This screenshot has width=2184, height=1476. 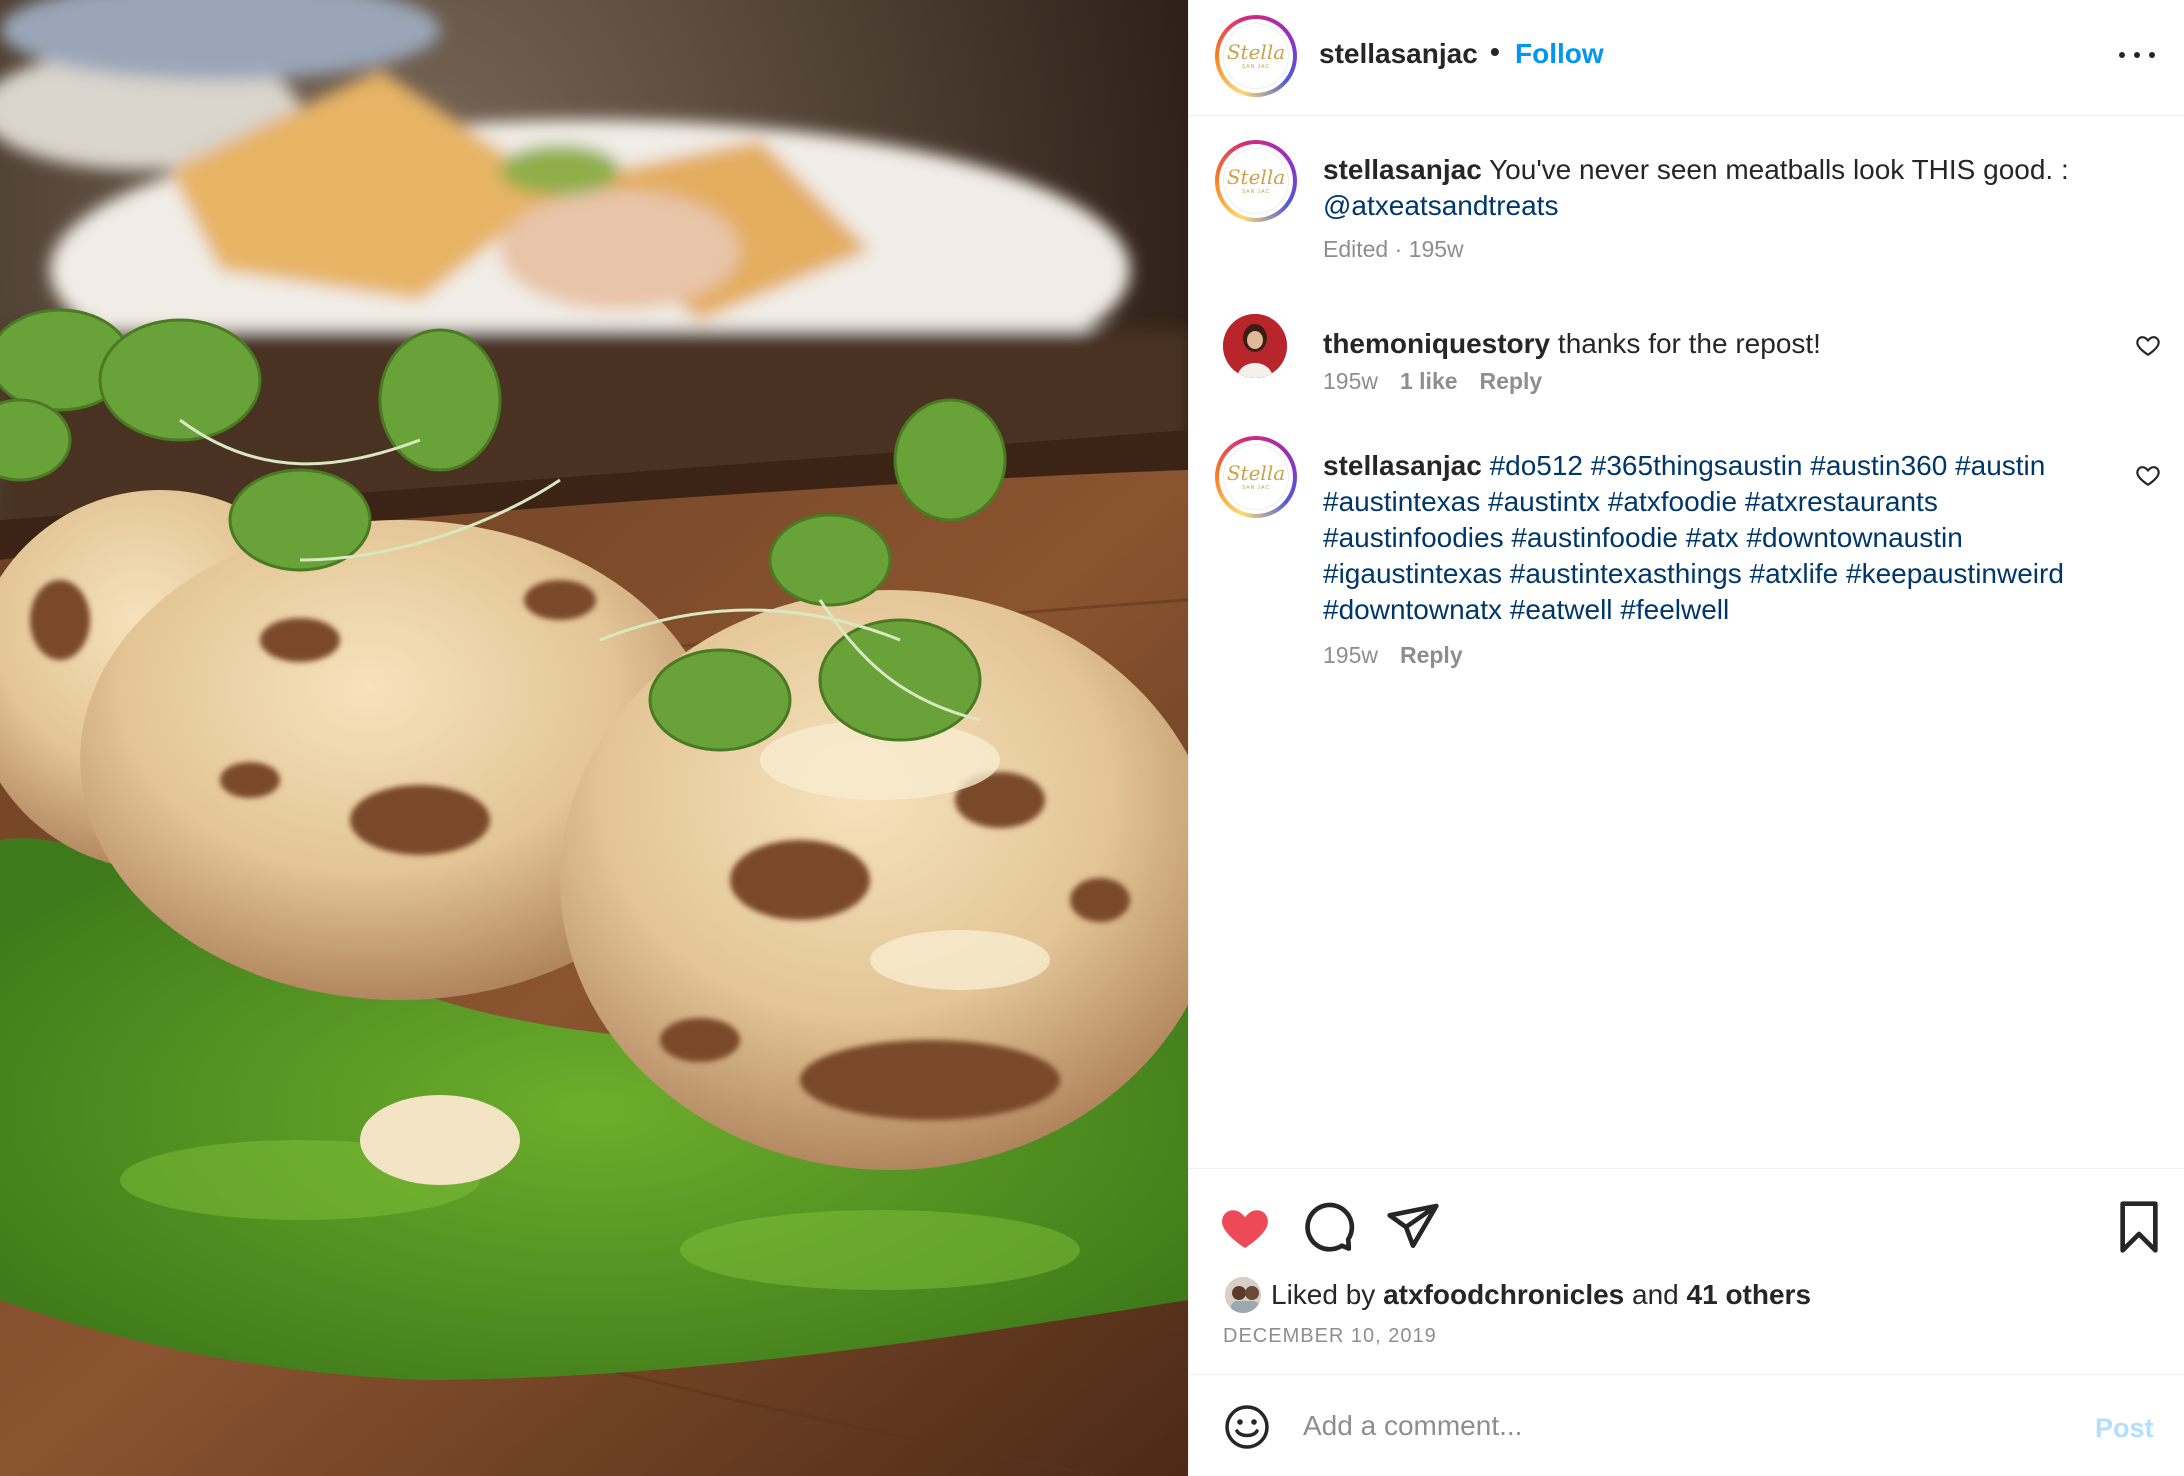 I want to click on emoji-icon, so click(x=1247, y=1427).